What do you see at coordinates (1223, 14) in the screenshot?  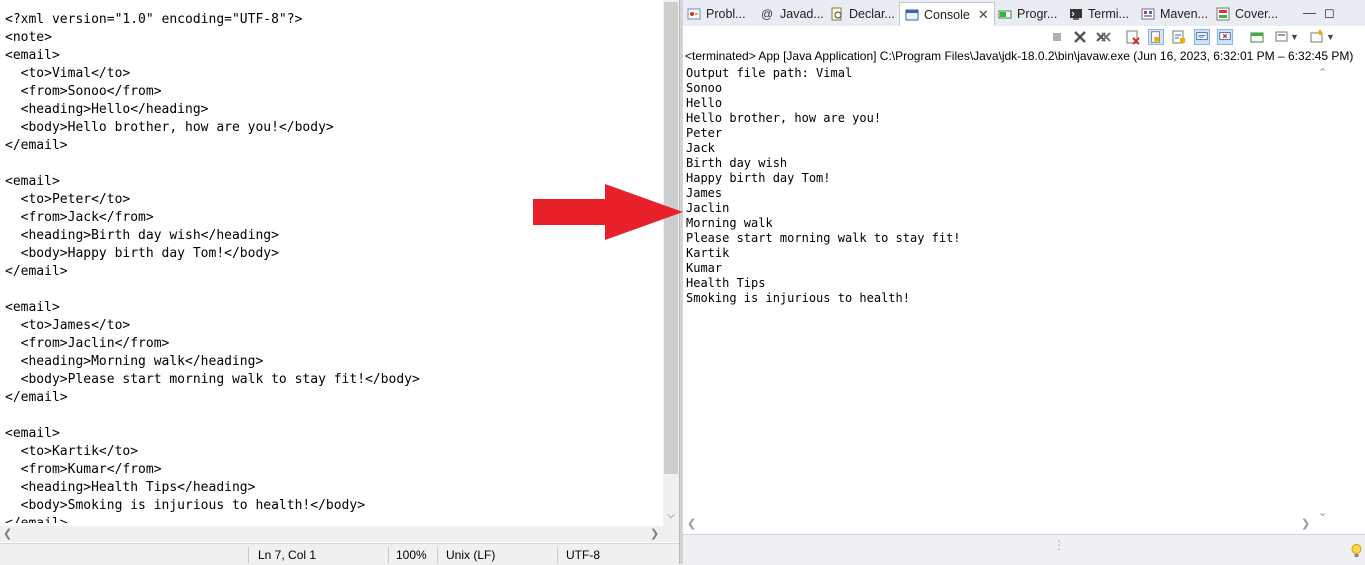 I see `coverage-icon` at bounding box center [1223, 14].